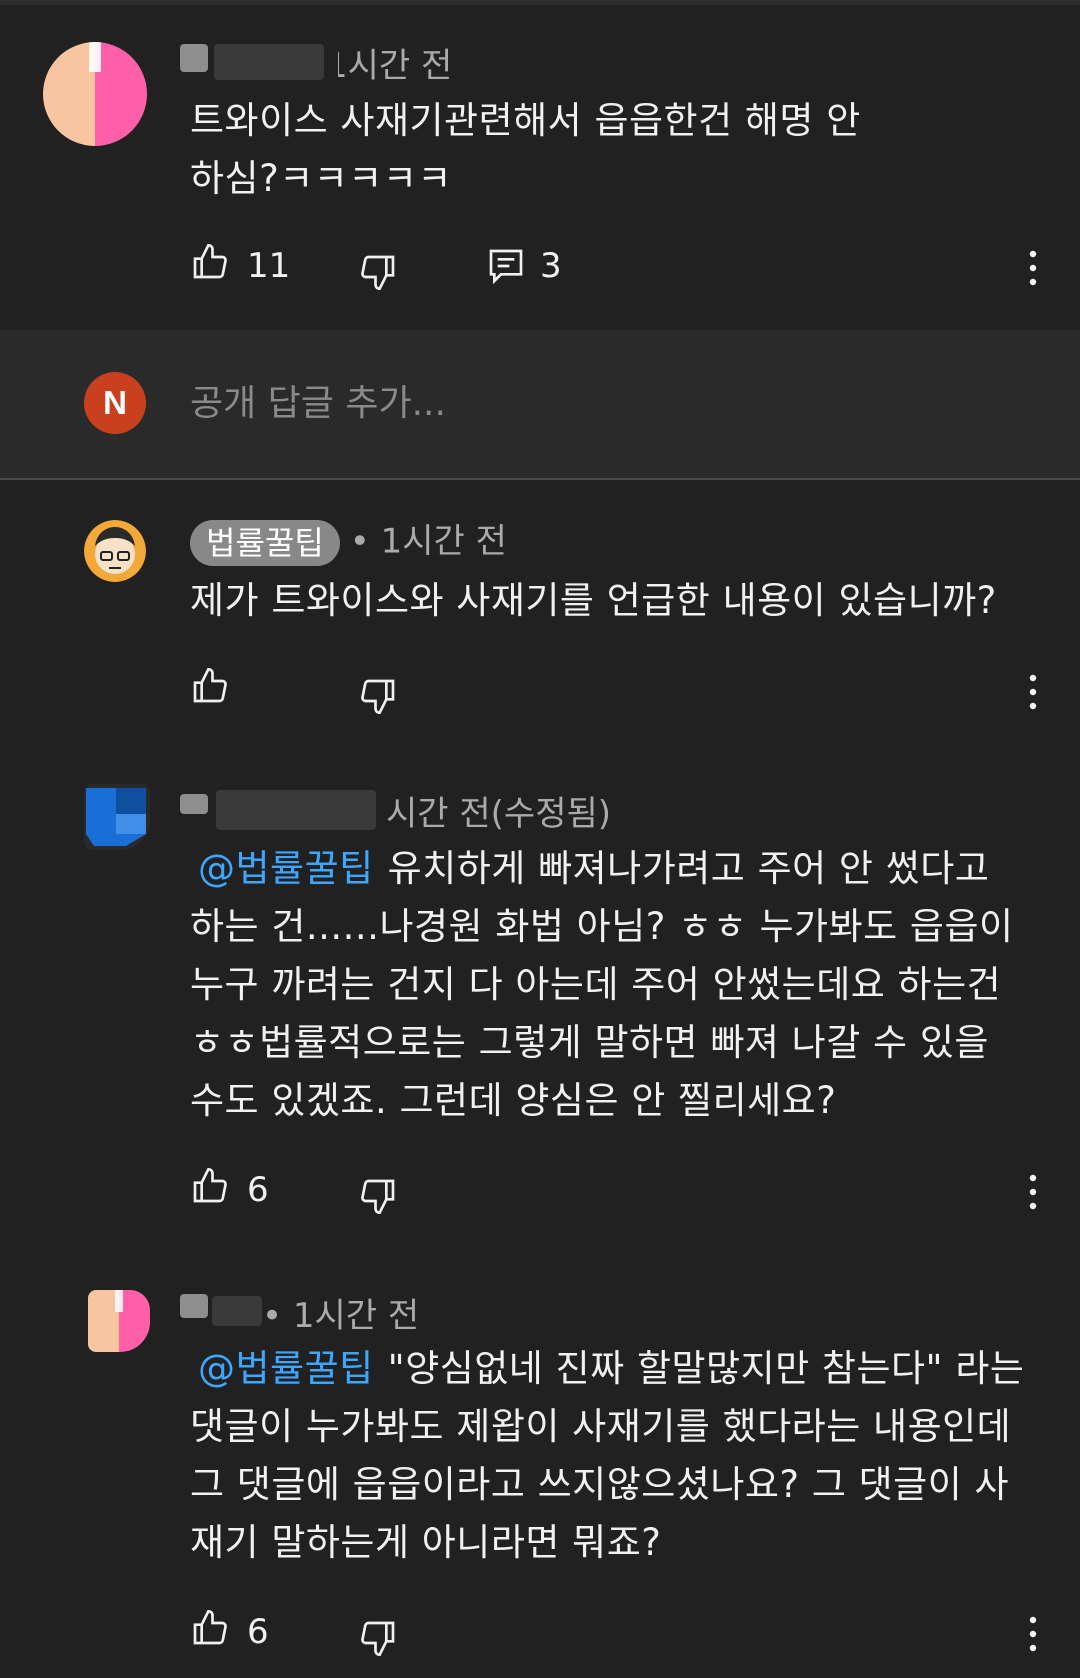 The width and height of the screenshot is (1080, 1678). Describe the element at coordinates (540, 2) in the screenshot. I see `top-divider` at that location.